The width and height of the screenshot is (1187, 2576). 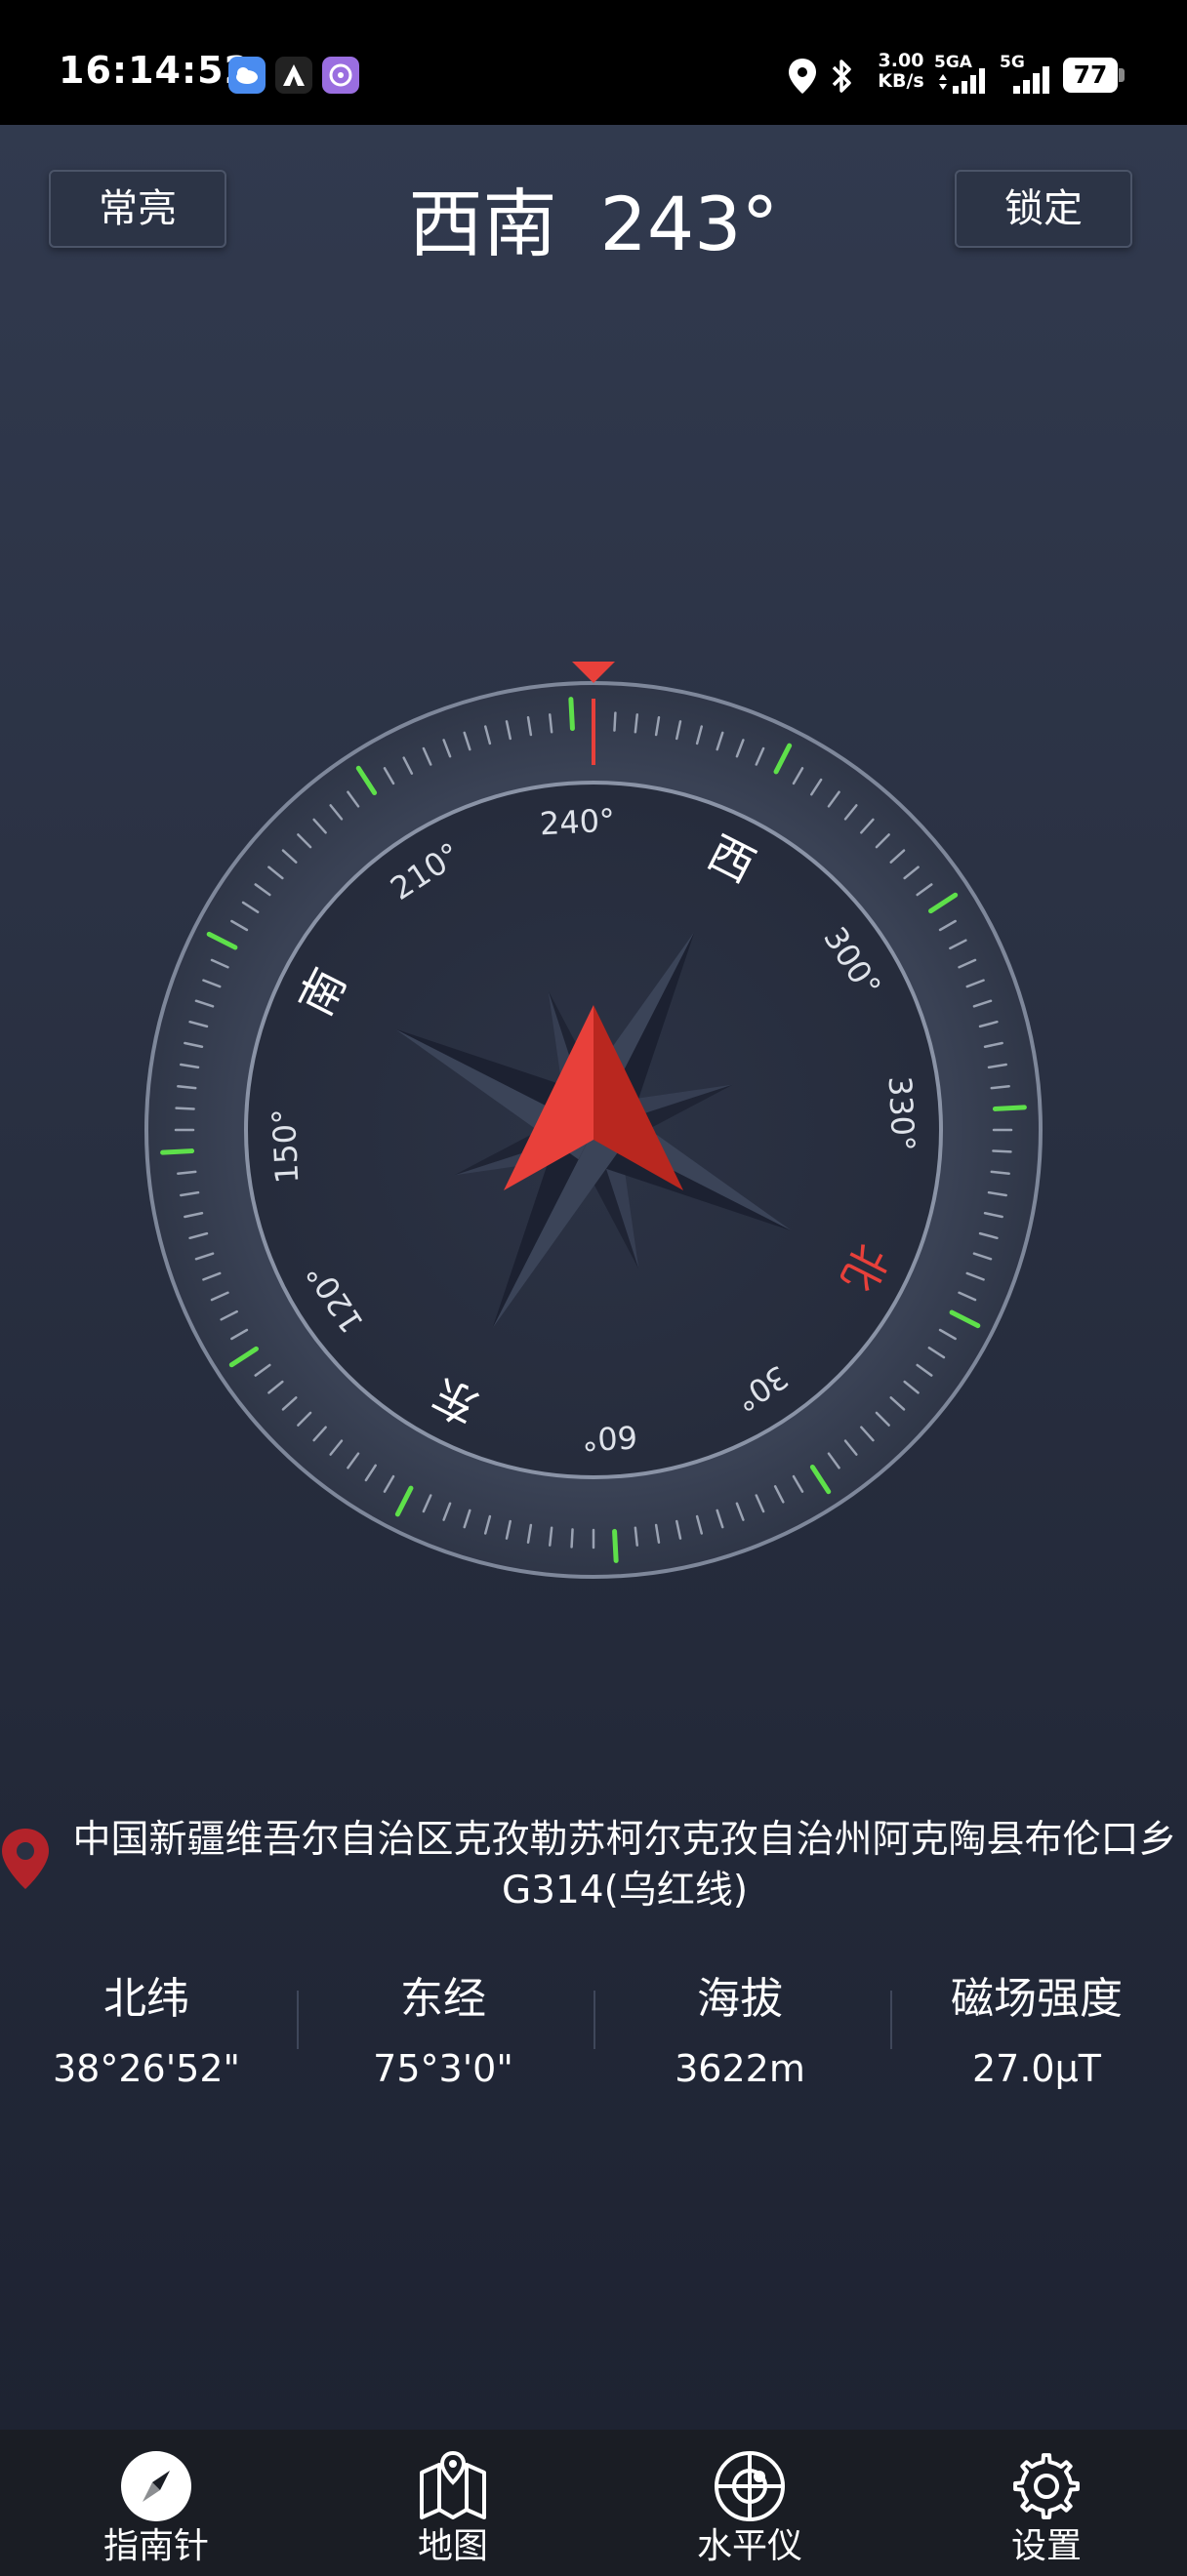 I want to click on stat-altitude: 海拔 3622m, so click(x=740, y=2026).